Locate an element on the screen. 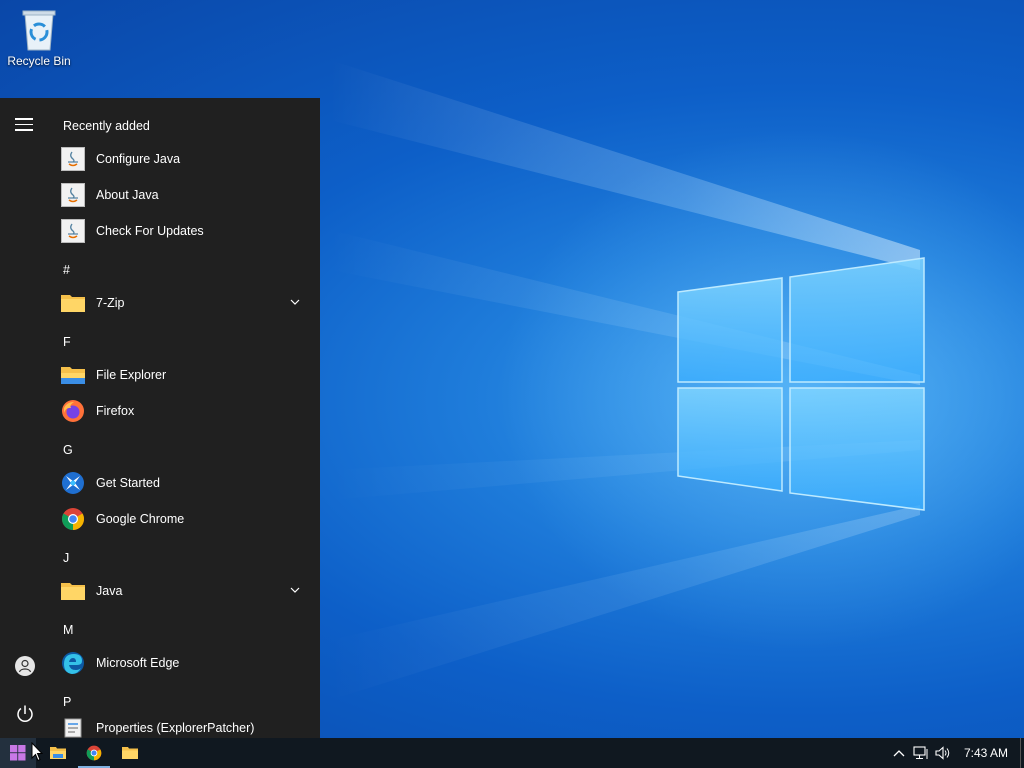 Image resolution: width=1024 pixels, height=768 pixels. network-button is located at coordinates (921, 753).